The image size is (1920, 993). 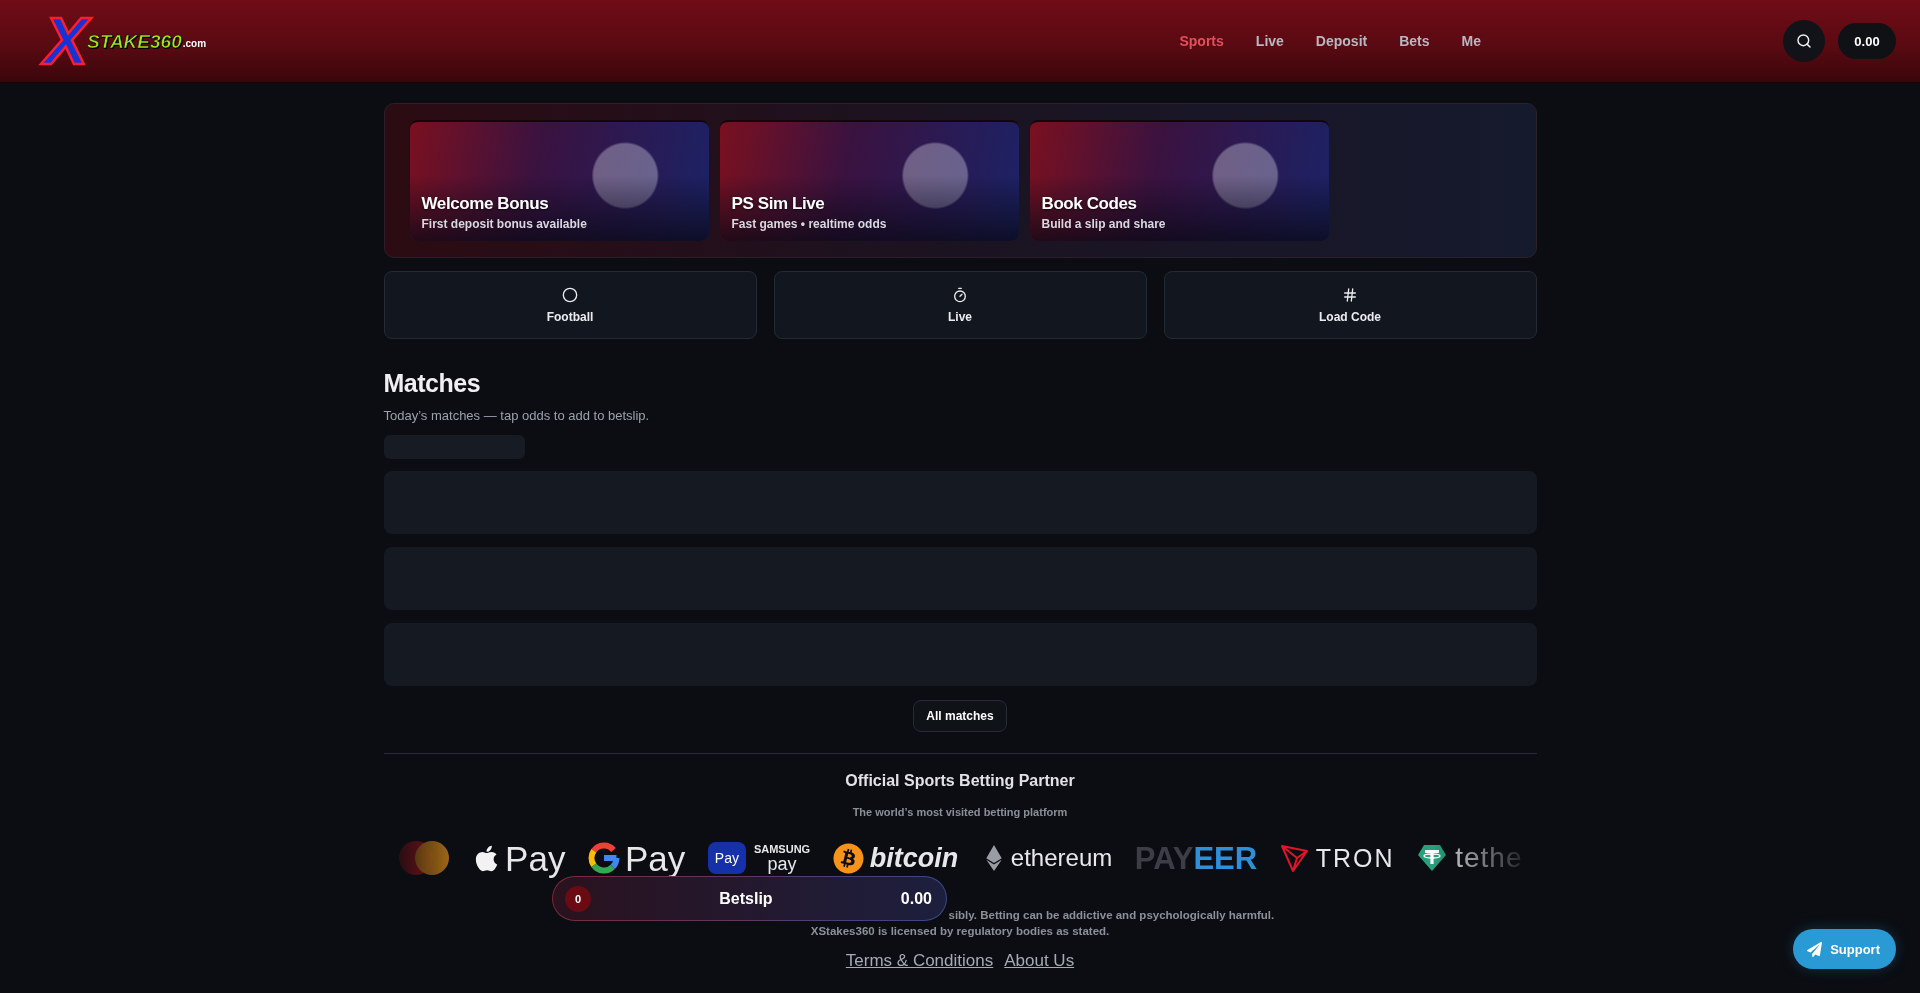 I want to click on promo-title: Welcome Bonus, so click(x=485, y=204).